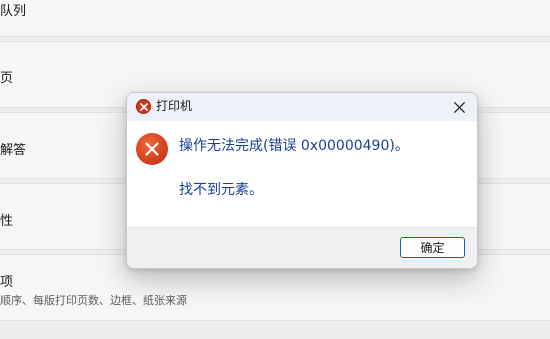  I want to click on settings-row-title: 解答, so click(13, 150).